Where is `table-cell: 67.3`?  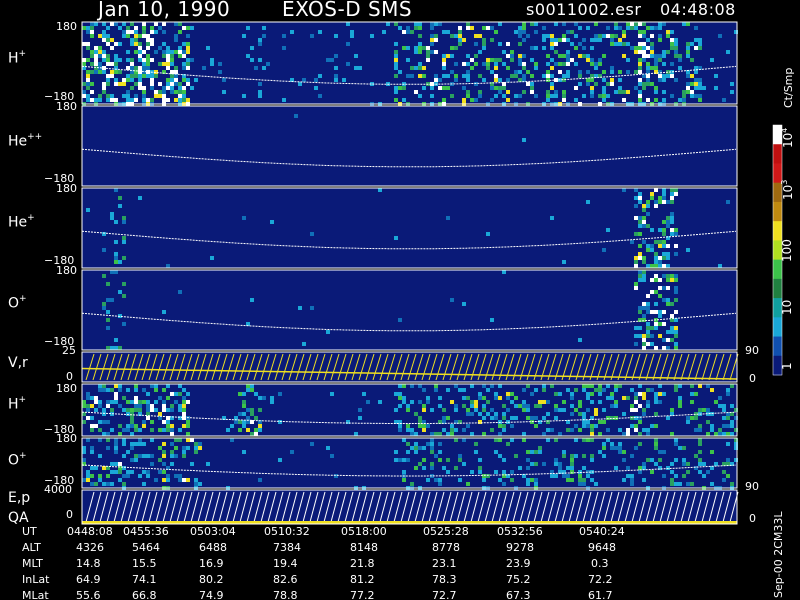
table-cell: 67.3 is located at coordinates (518, 594).